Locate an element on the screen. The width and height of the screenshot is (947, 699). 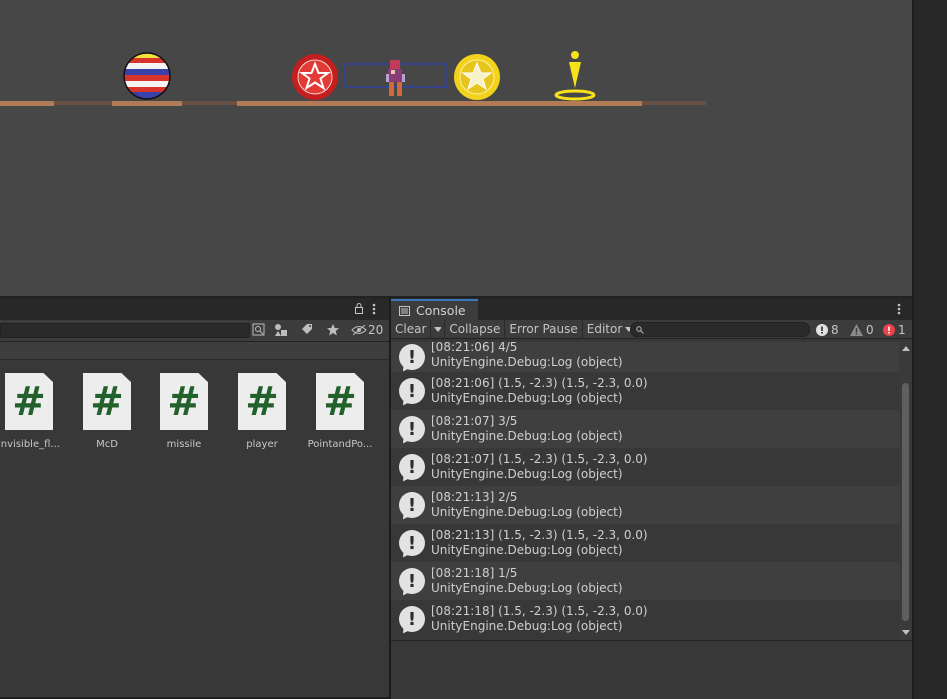
project-tabbar is located at coordinates (195, 309).